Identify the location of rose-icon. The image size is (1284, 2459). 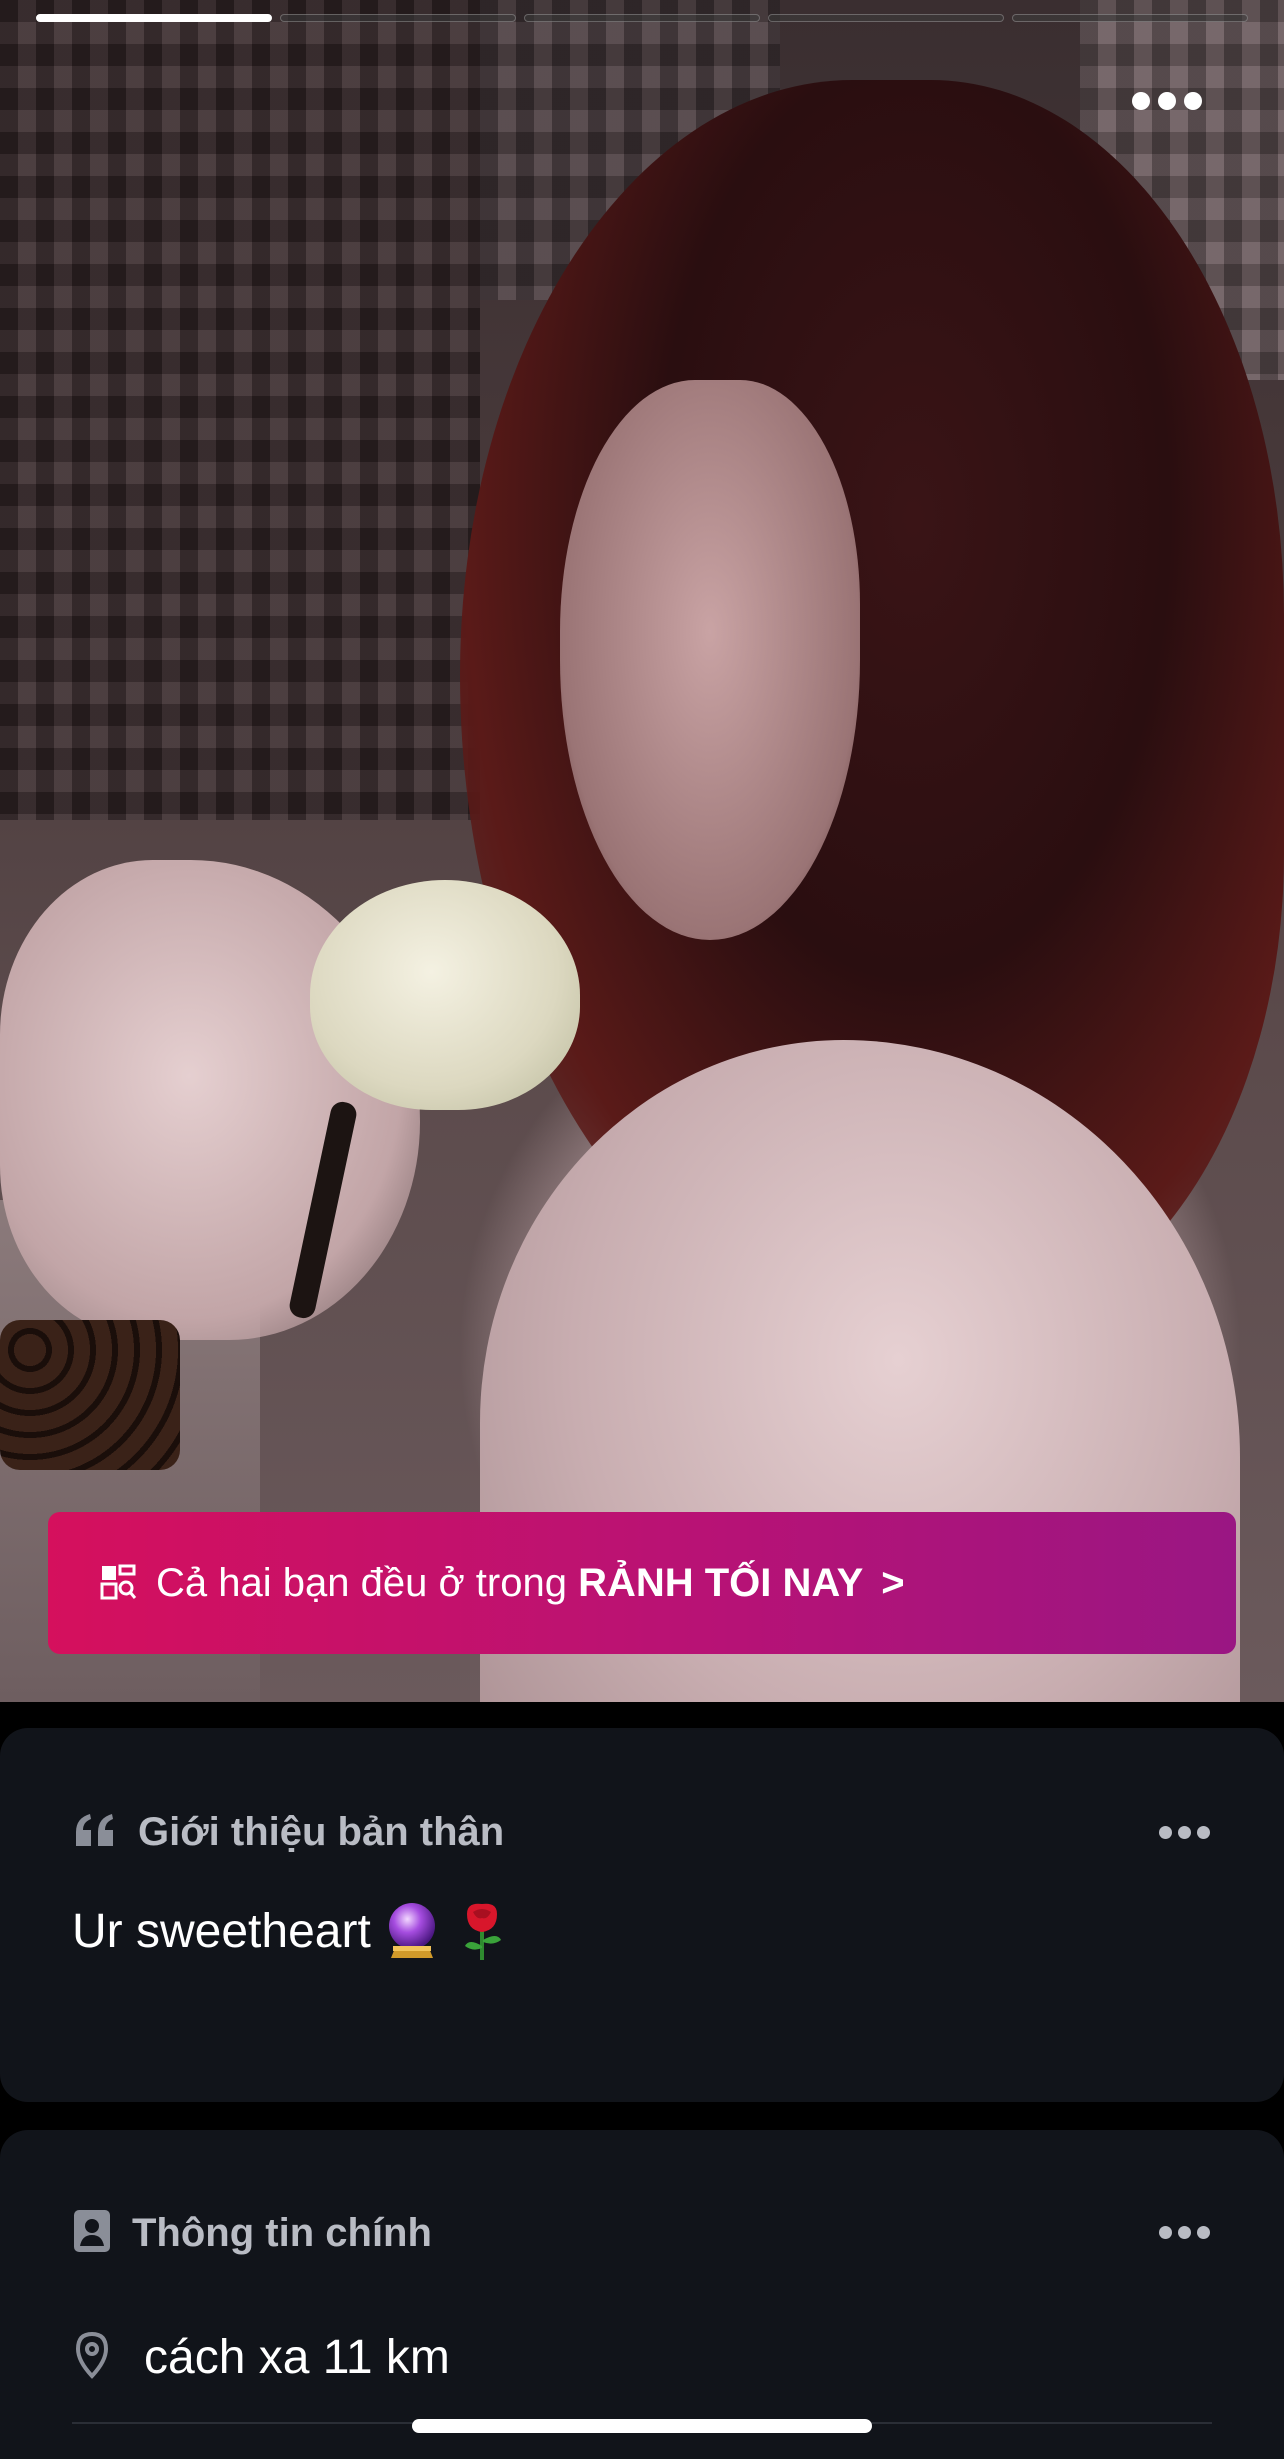
(482, 1931).